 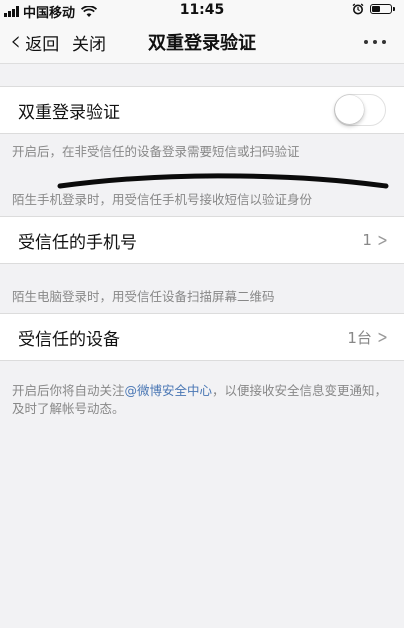 I want to click on trusted-phone-label: 受信任的手机号, so click(x=77, y=242).